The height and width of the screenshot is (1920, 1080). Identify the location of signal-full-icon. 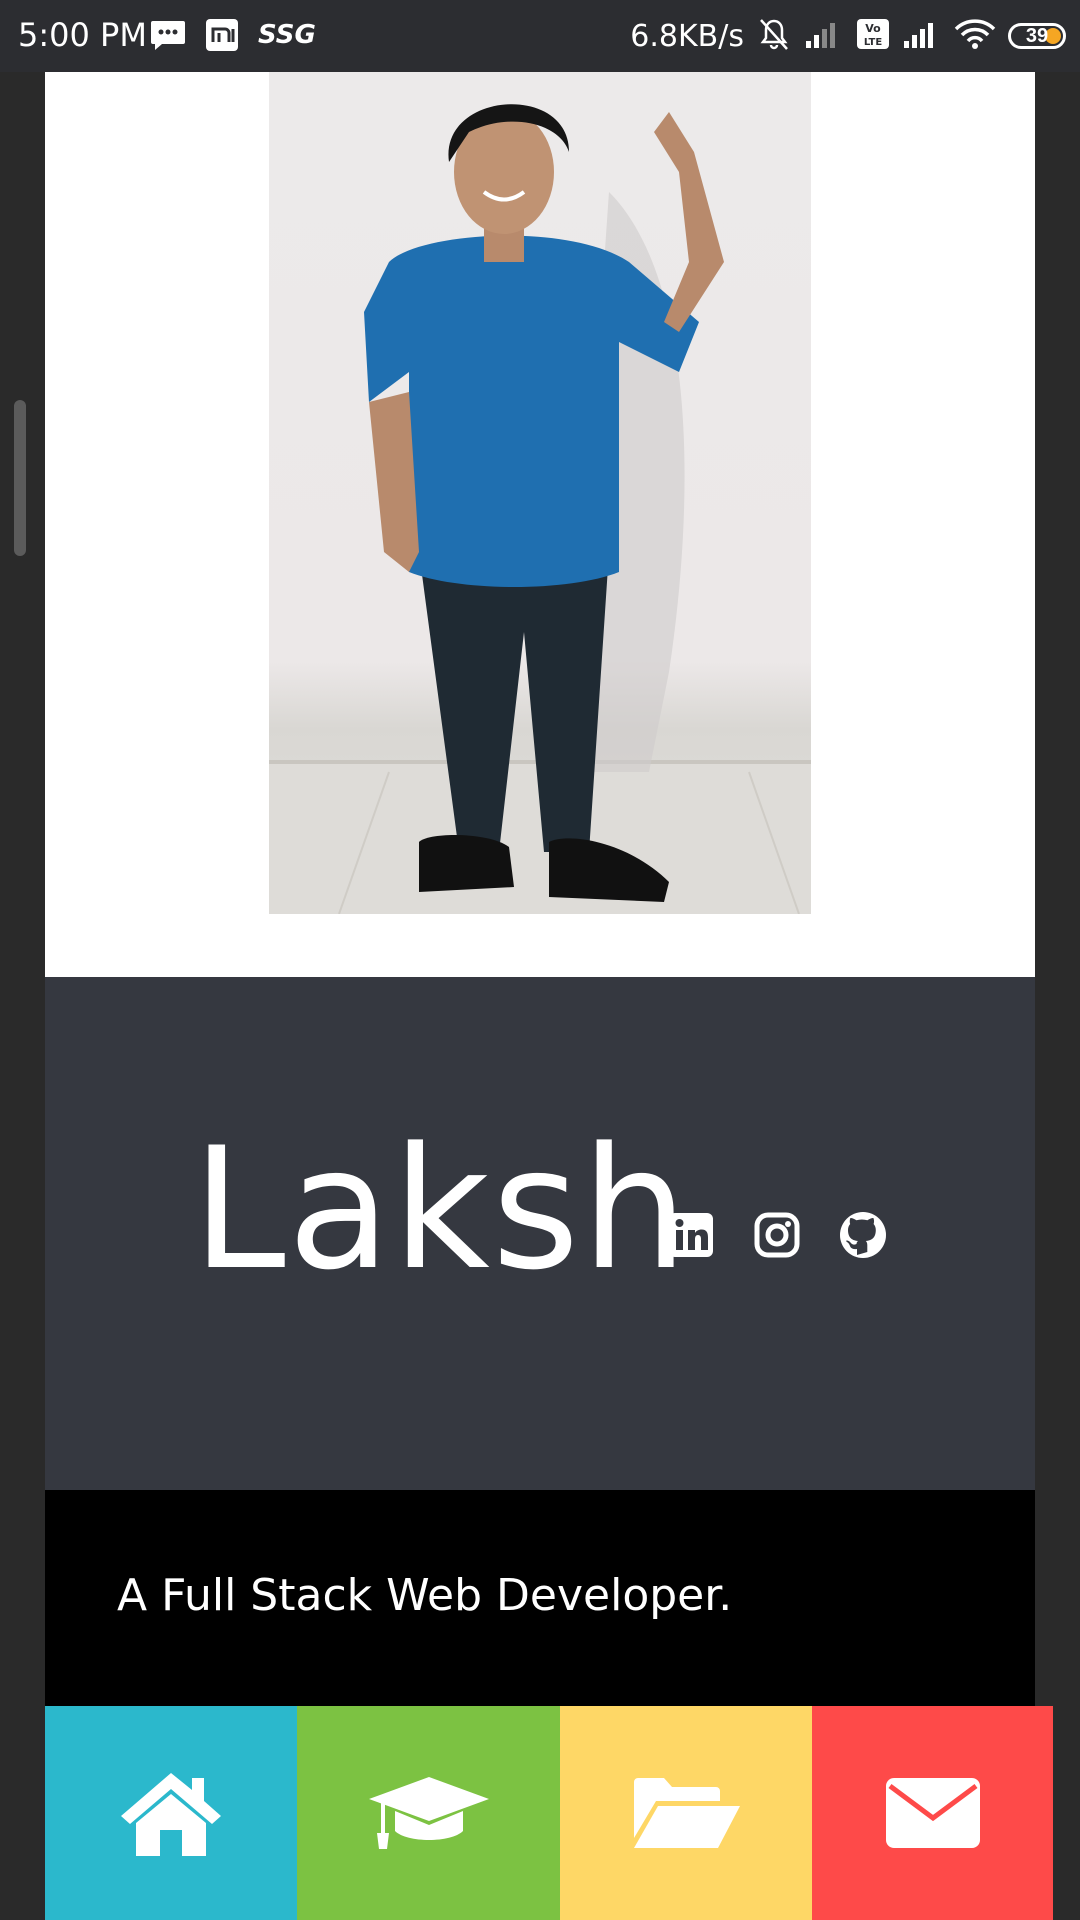
(922, 36).